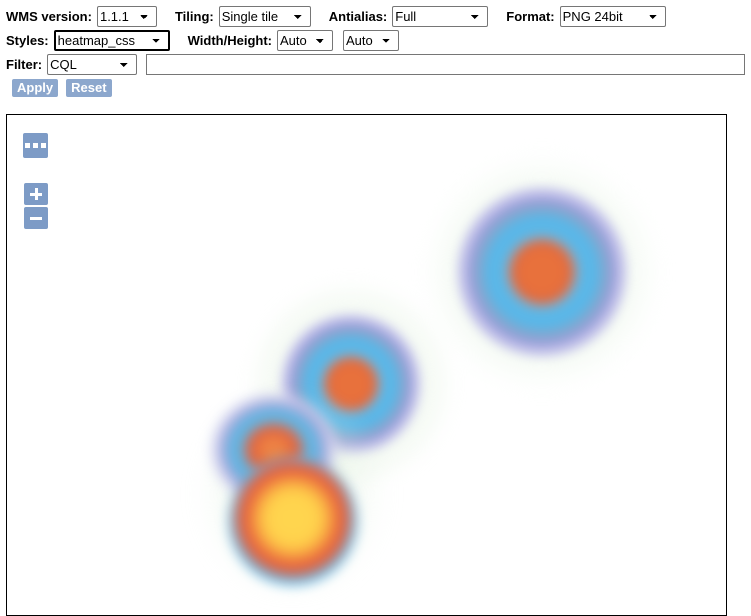 Image resolution: width=751 pixels, height=616 pixels. Describe the element at coordinates (305, 40) in the screenshot. I see `width-select: Auto` at that location.